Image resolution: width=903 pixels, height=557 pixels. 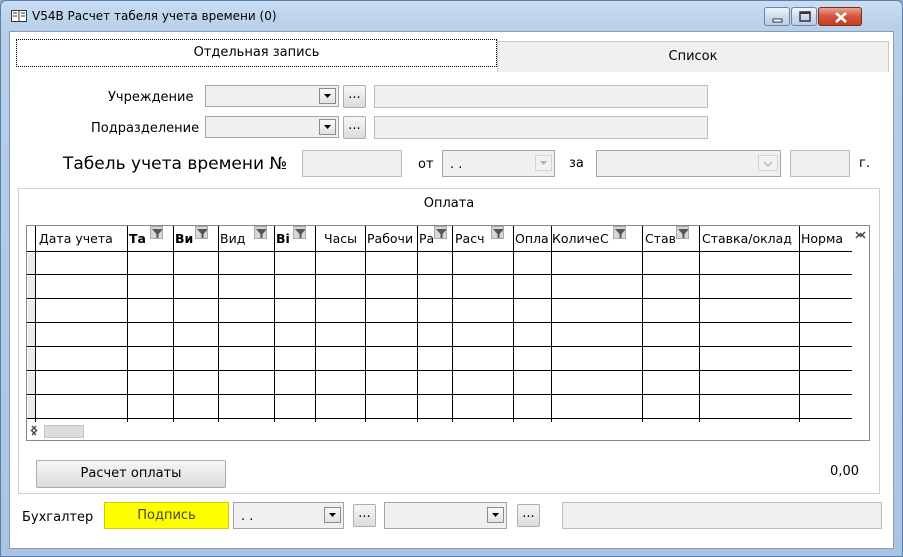 I want to click on year-field, so click(x=820, y=163).